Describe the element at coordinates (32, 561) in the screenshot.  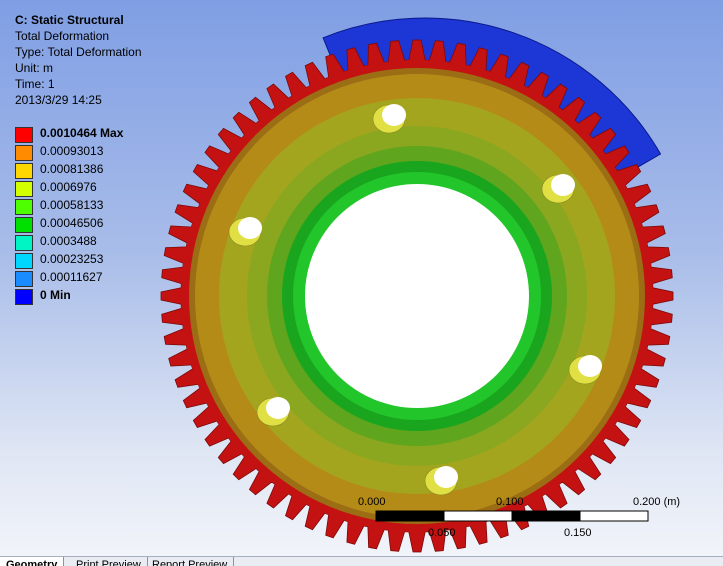
I see `tab-geometry: Geometry` at that location.